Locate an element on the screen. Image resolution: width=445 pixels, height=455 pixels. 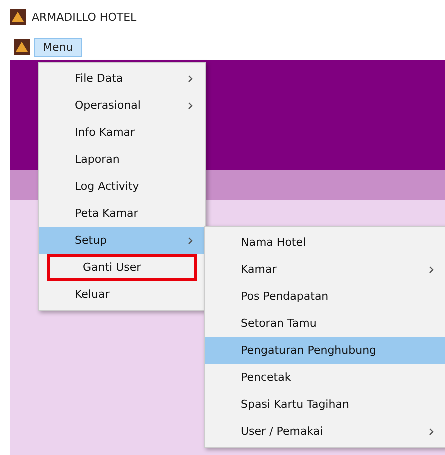
dropdown-option: Info Kamar is located at coordinates (122, 132).